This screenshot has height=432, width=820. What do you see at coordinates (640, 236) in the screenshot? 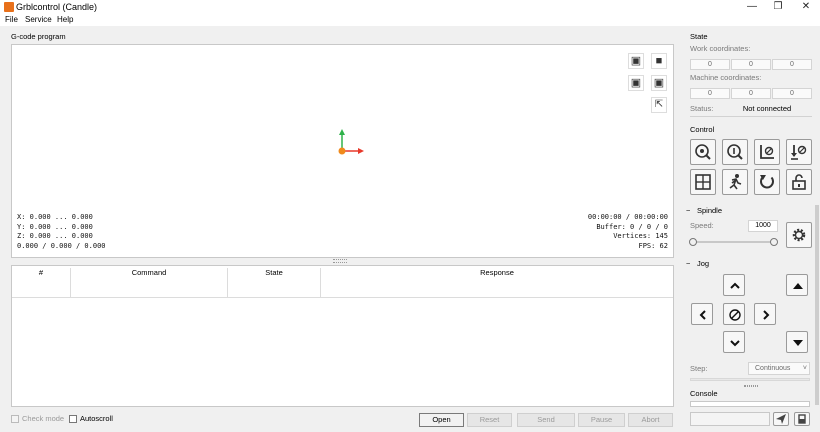
I see `vertices-info: Vertices: 145` at bounding box center [640, 236].